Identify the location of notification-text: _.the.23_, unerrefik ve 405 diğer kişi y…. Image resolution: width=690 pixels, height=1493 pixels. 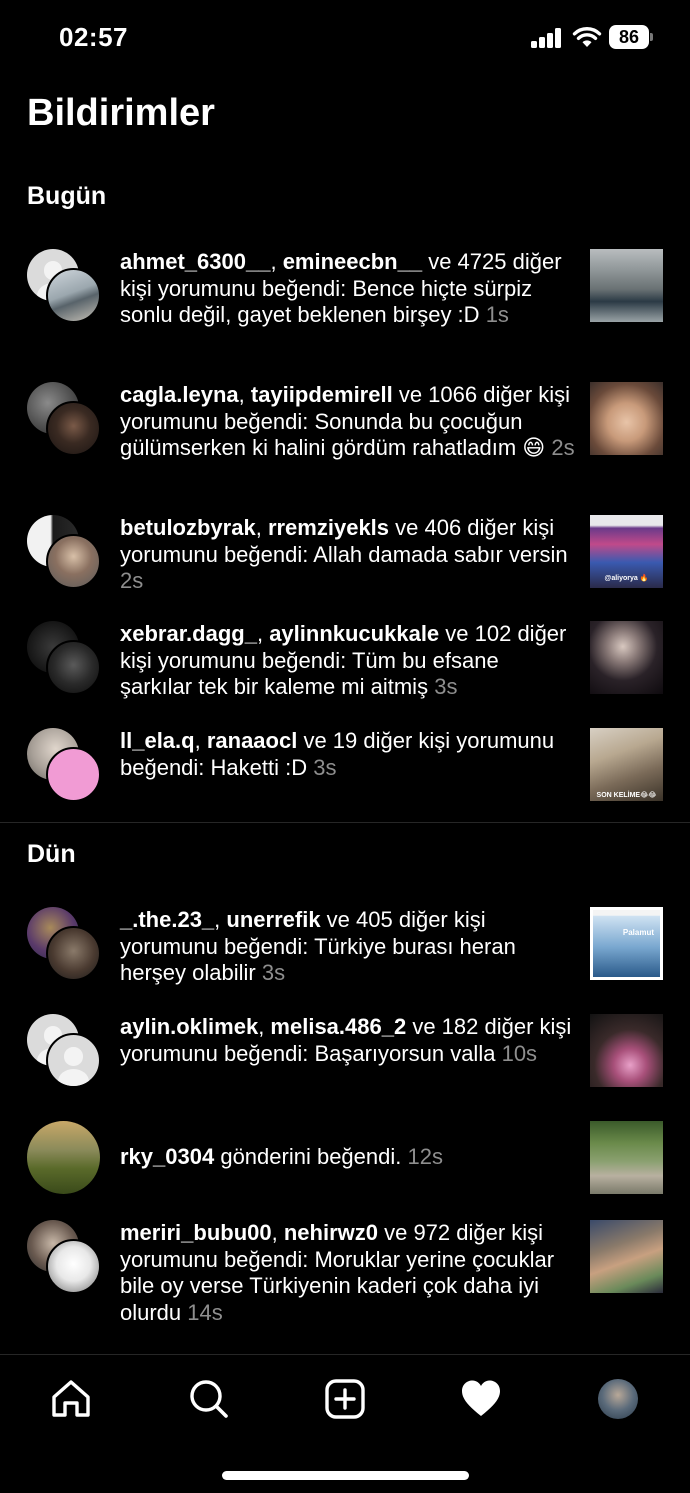
(318, 946).